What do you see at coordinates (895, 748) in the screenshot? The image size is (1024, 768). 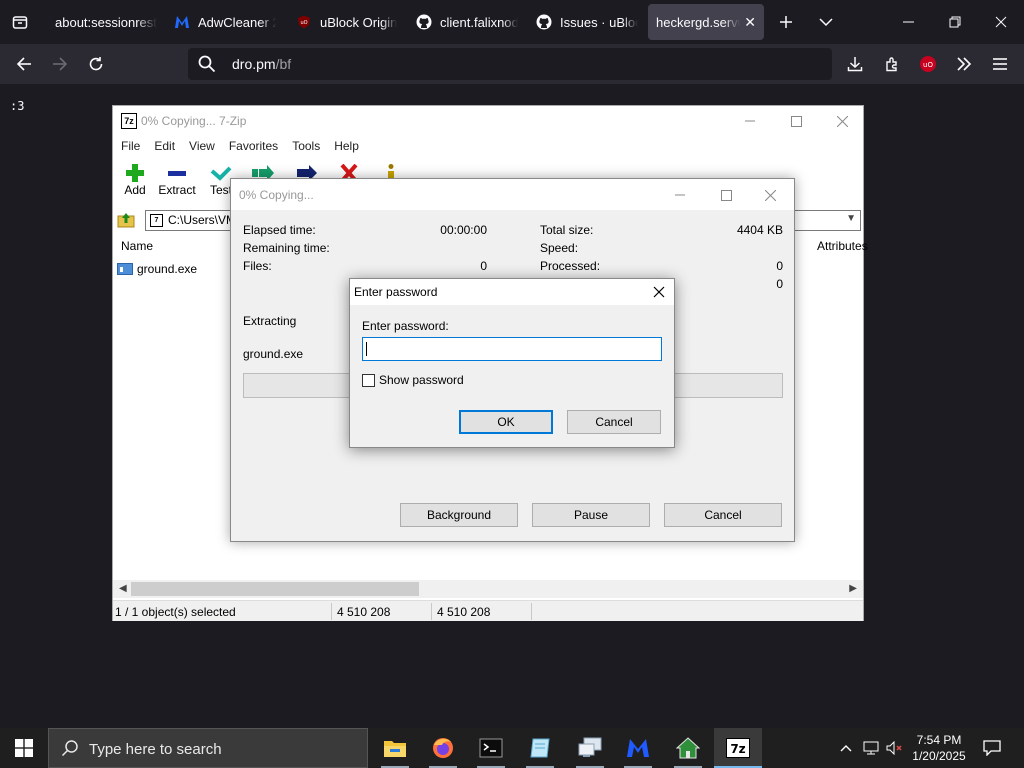 I see `volume-muted-icon` at bounding box center [895, 748].